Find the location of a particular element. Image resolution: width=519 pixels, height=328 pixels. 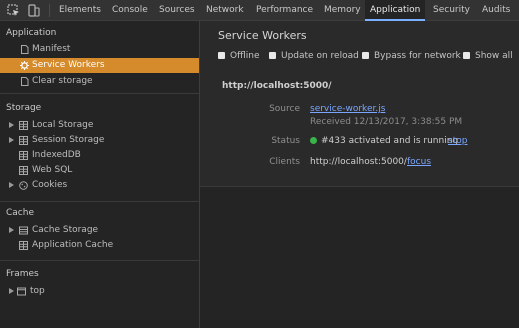

sidebar-item-frame-top: top is located at coordinates (99, 291).